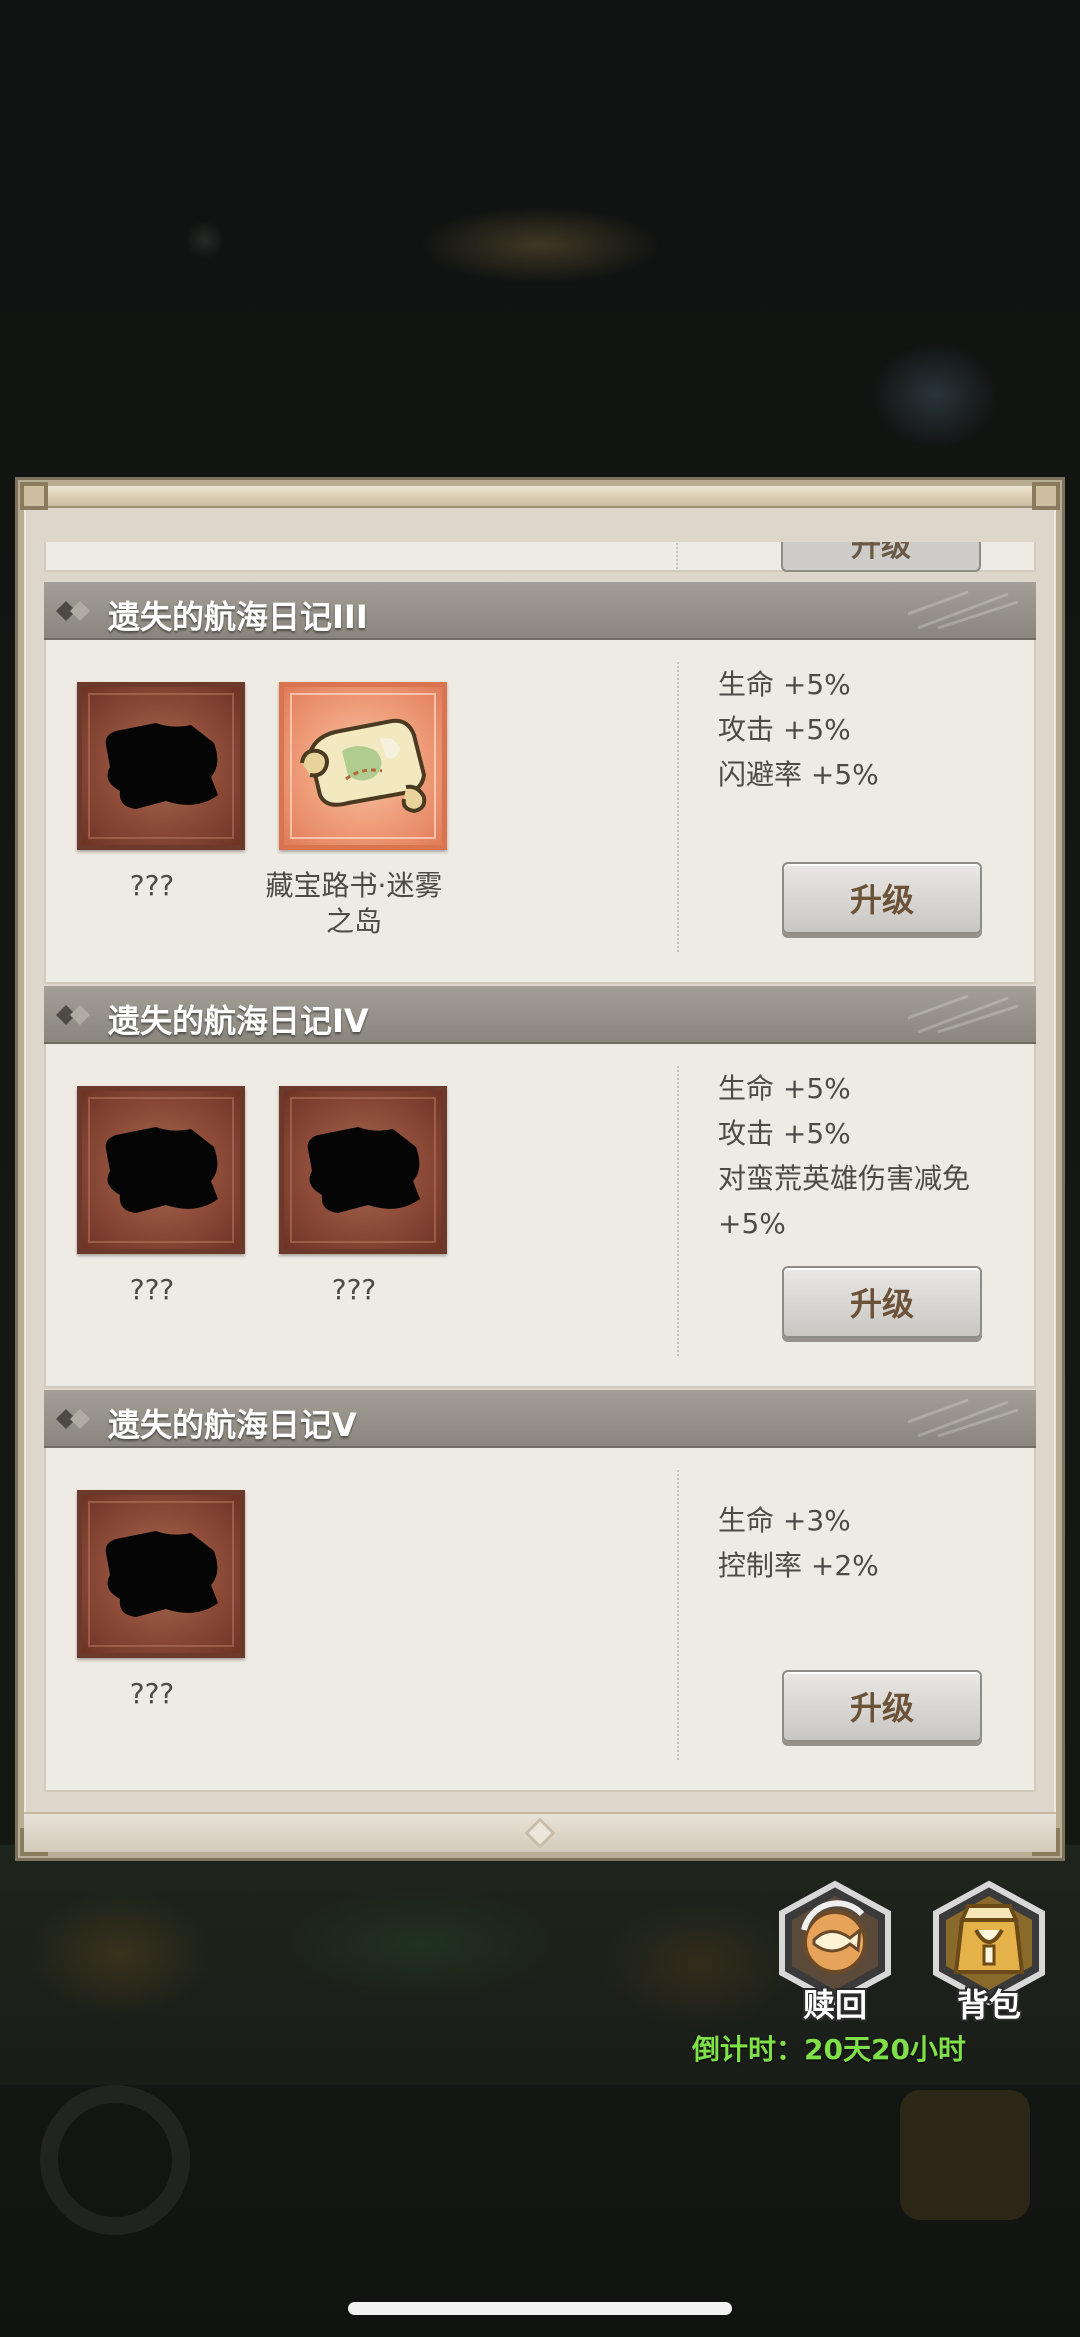 This screenshot has height=2337, width=1080. Describe the element at coordinates (238, 617) in the screenshot. I see `section-title: 遗失的航海日记III` at that location.